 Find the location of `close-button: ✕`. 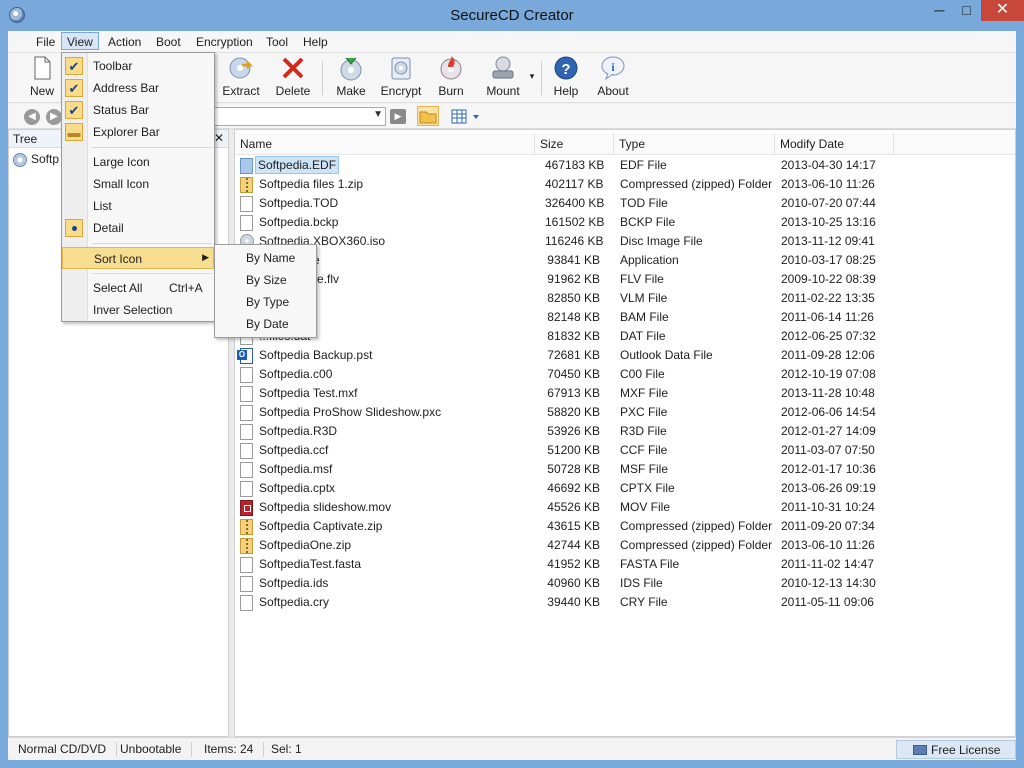

close-button: ✕ is located at coordinates (1002, 10).